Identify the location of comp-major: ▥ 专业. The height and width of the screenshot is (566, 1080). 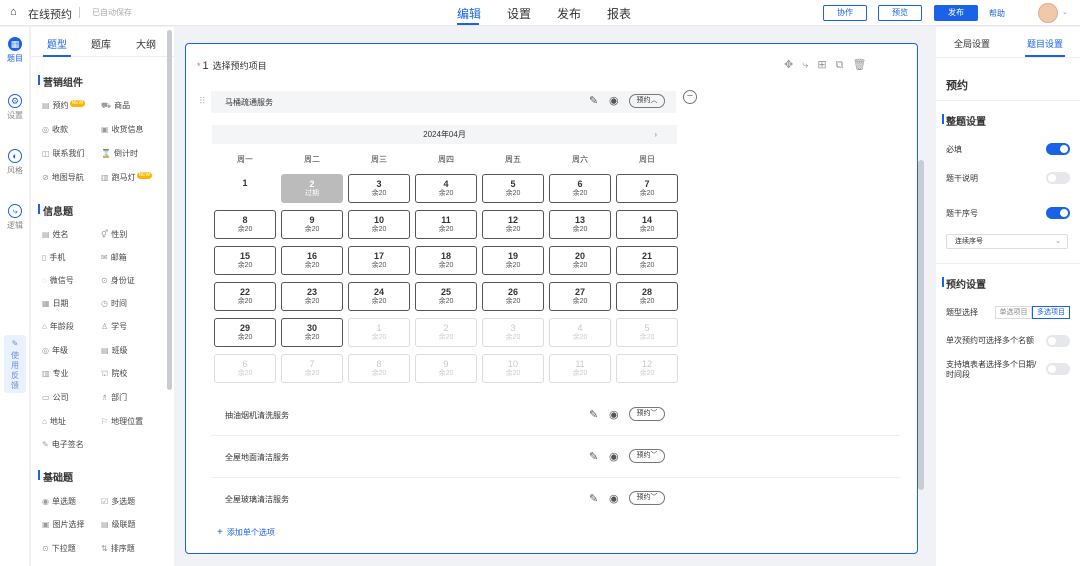
(55, 373).